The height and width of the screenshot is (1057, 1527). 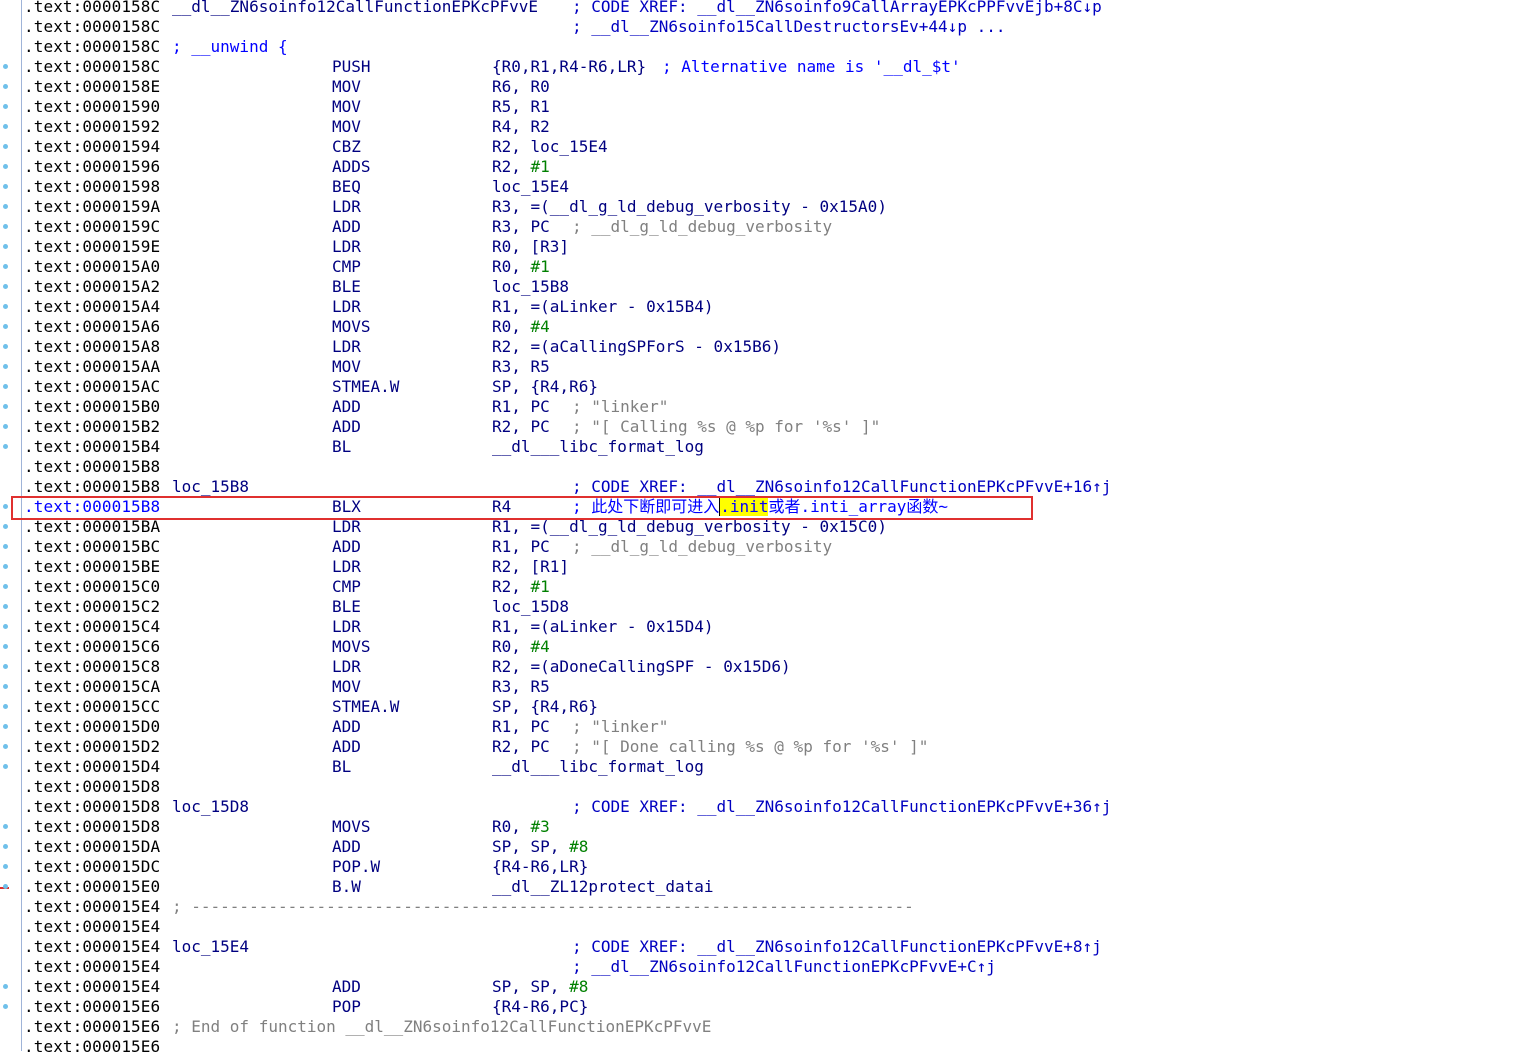 I want to click on address: .text:0000158E, so click(x=92, y=87).